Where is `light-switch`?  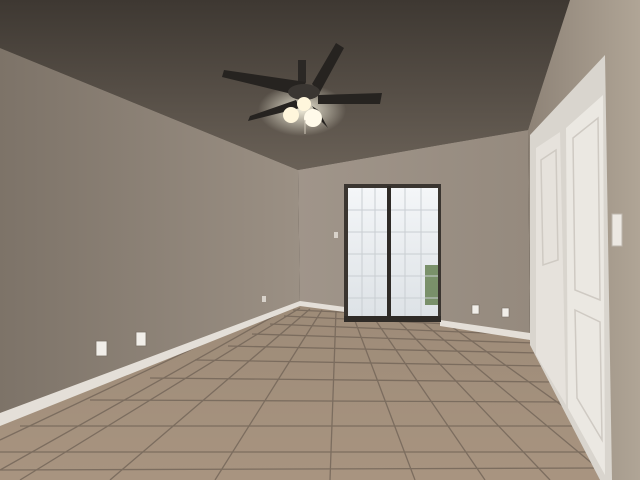 light-switch is located at coordinates (617, 230).